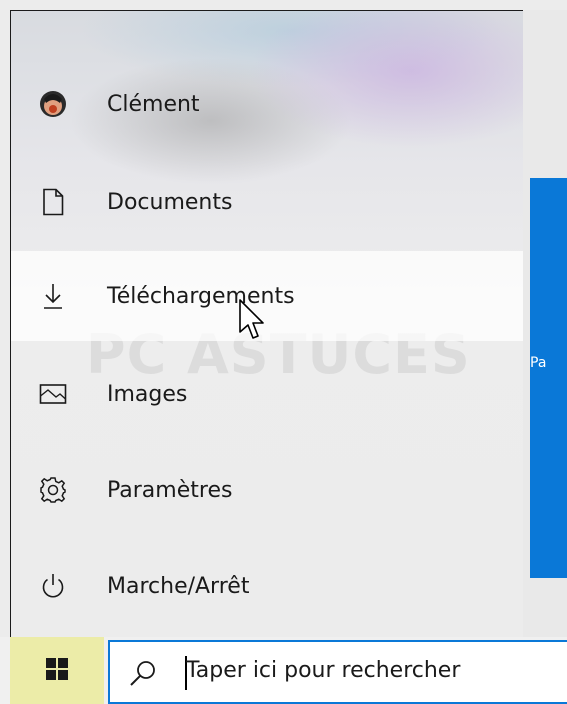 The height and width of the screenshot is (704, 567). I want to click on gear-icon, so click(53, 490).